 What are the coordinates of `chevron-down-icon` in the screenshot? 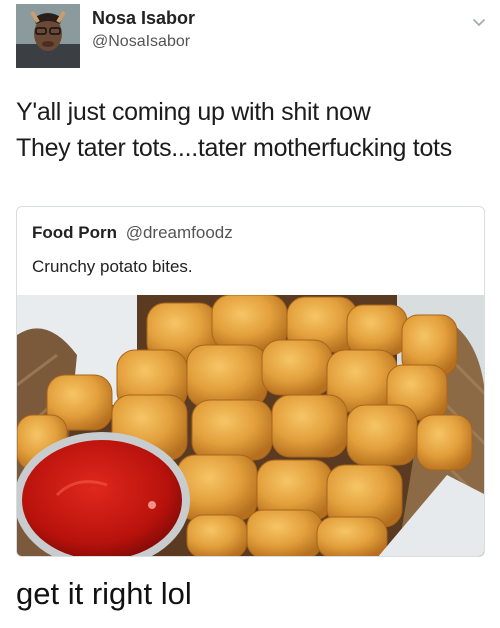 It's located at (479, 23).